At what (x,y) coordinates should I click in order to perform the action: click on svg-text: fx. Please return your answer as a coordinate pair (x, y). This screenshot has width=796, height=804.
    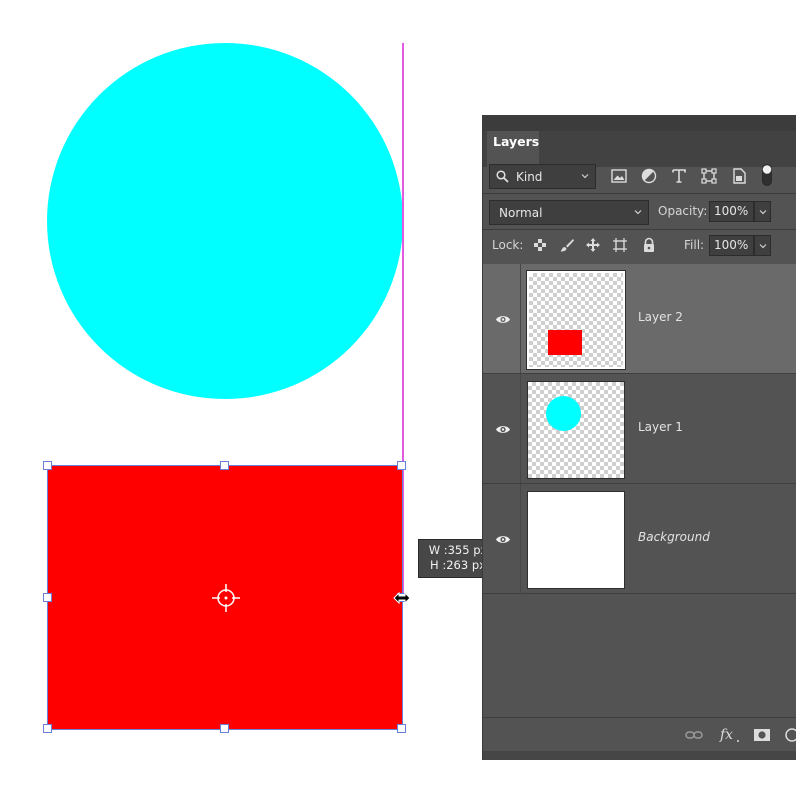
    Looking at the image, I should click on (726, 735).